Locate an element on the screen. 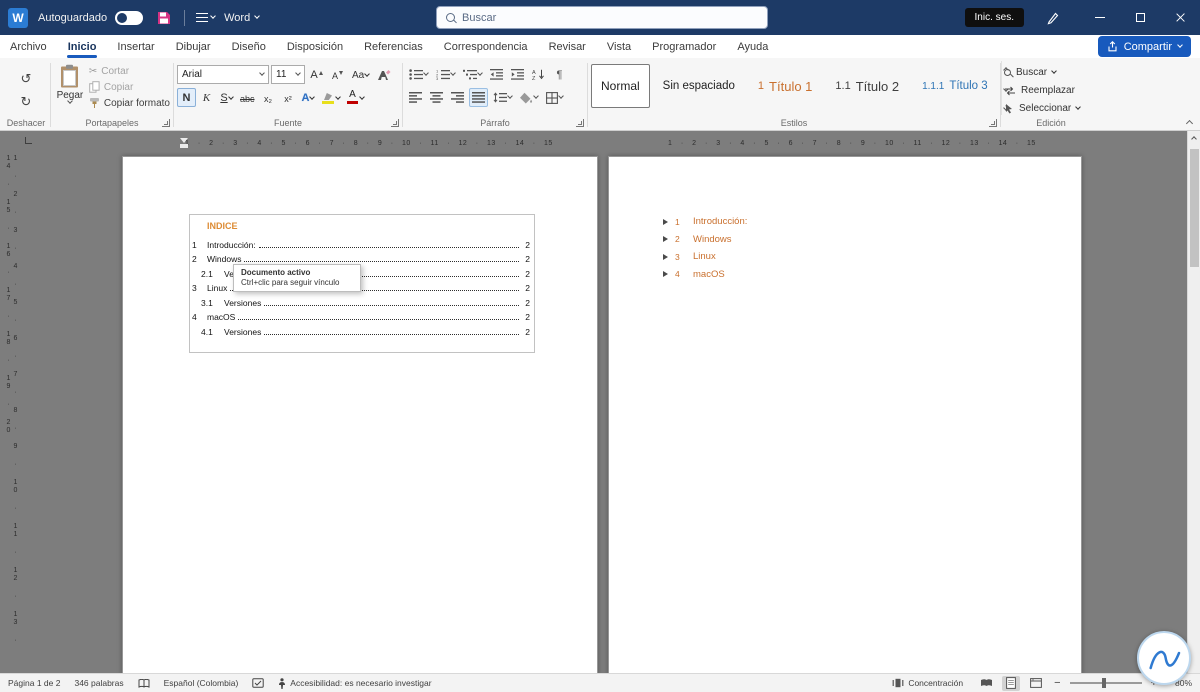  tab-inicio: Inicio is located at coordinates (82, 49).